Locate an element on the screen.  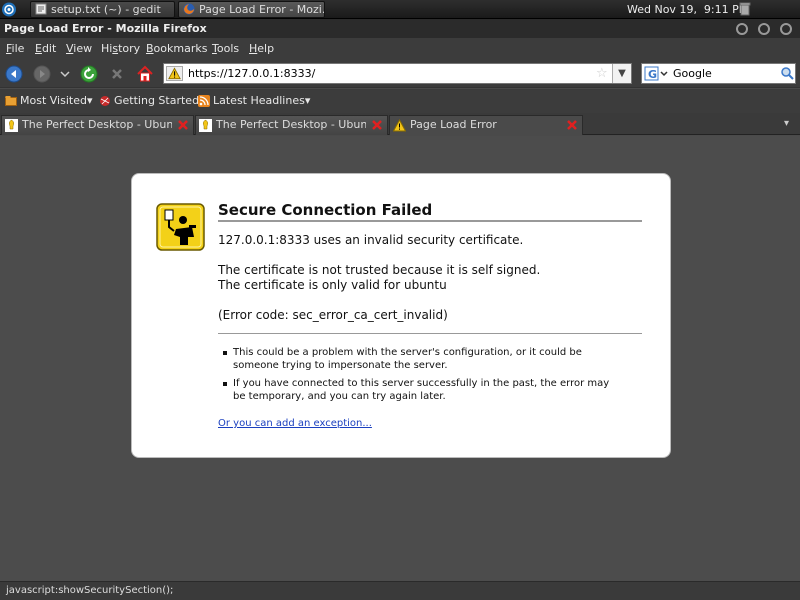
menu-edit: Edit is located at coordinates (45, 49).